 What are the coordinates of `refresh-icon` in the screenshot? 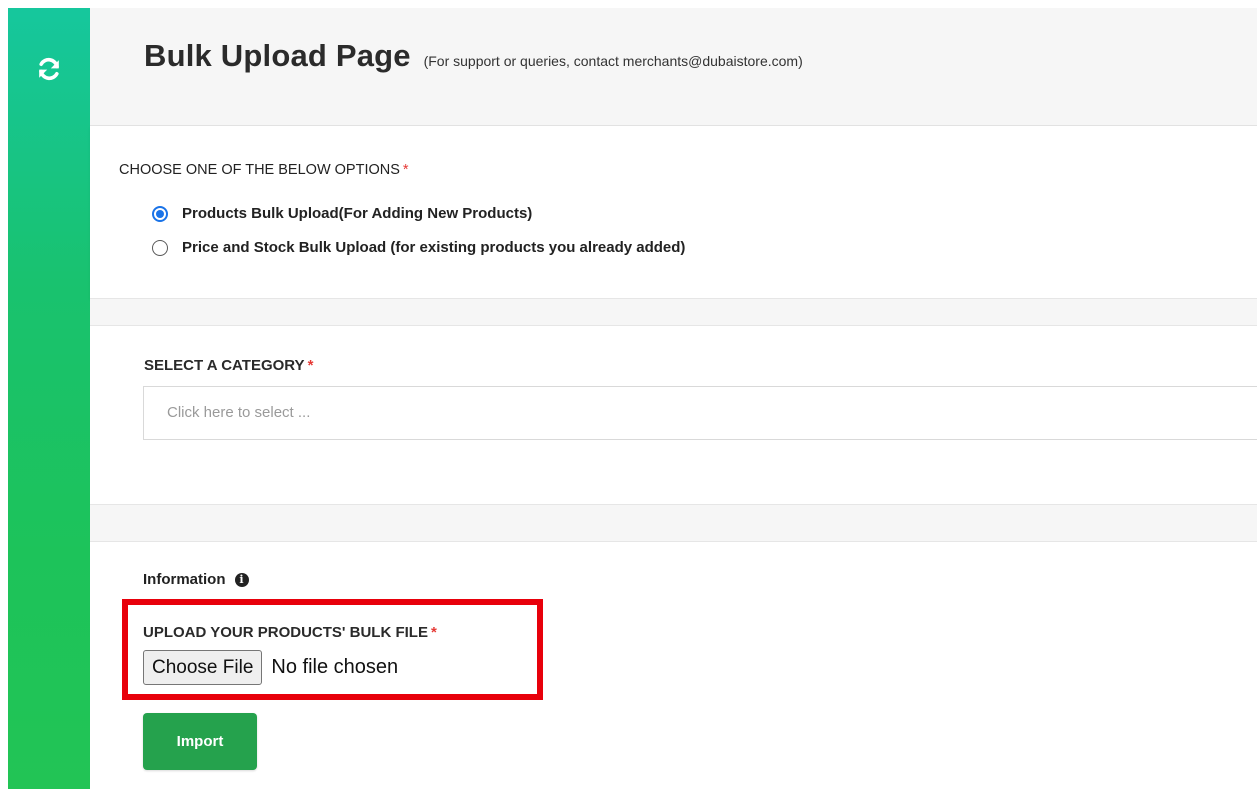 It's located at (49, 69).